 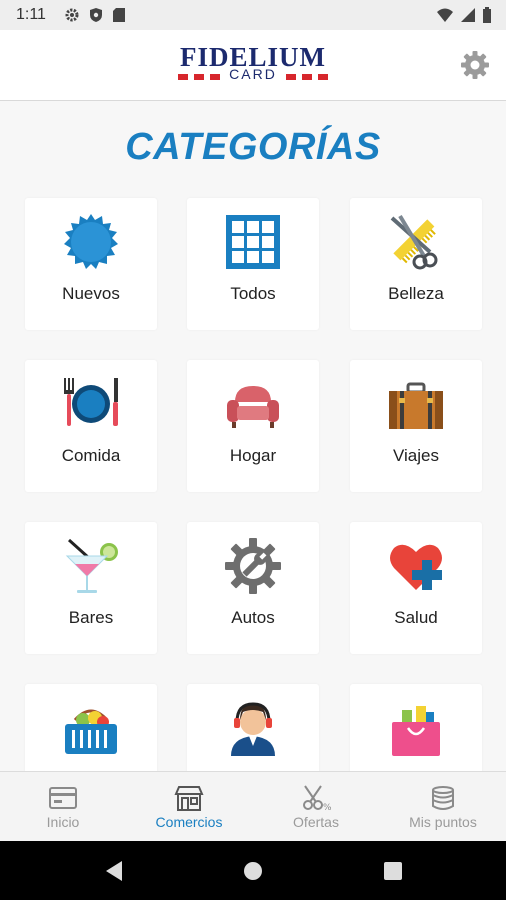 I want to click on settings-icon, so click(x=72, y=15).